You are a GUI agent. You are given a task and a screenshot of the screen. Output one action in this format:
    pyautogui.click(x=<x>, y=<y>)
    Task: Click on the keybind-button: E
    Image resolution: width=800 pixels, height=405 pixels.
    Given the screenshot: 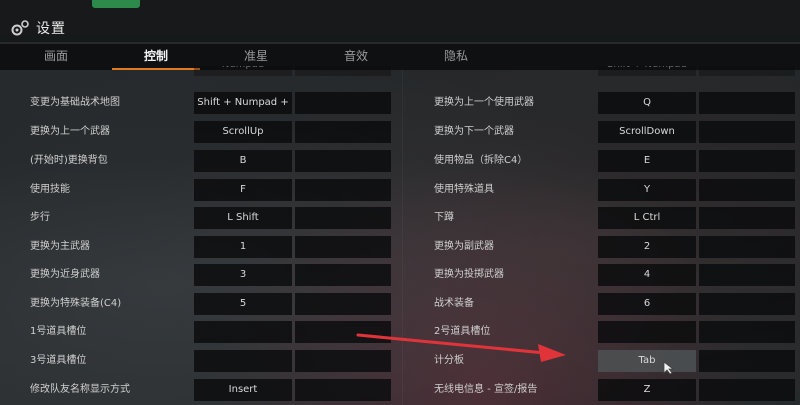 What is the action you would take?
    pyautogui.click(x=647, y=161)
    